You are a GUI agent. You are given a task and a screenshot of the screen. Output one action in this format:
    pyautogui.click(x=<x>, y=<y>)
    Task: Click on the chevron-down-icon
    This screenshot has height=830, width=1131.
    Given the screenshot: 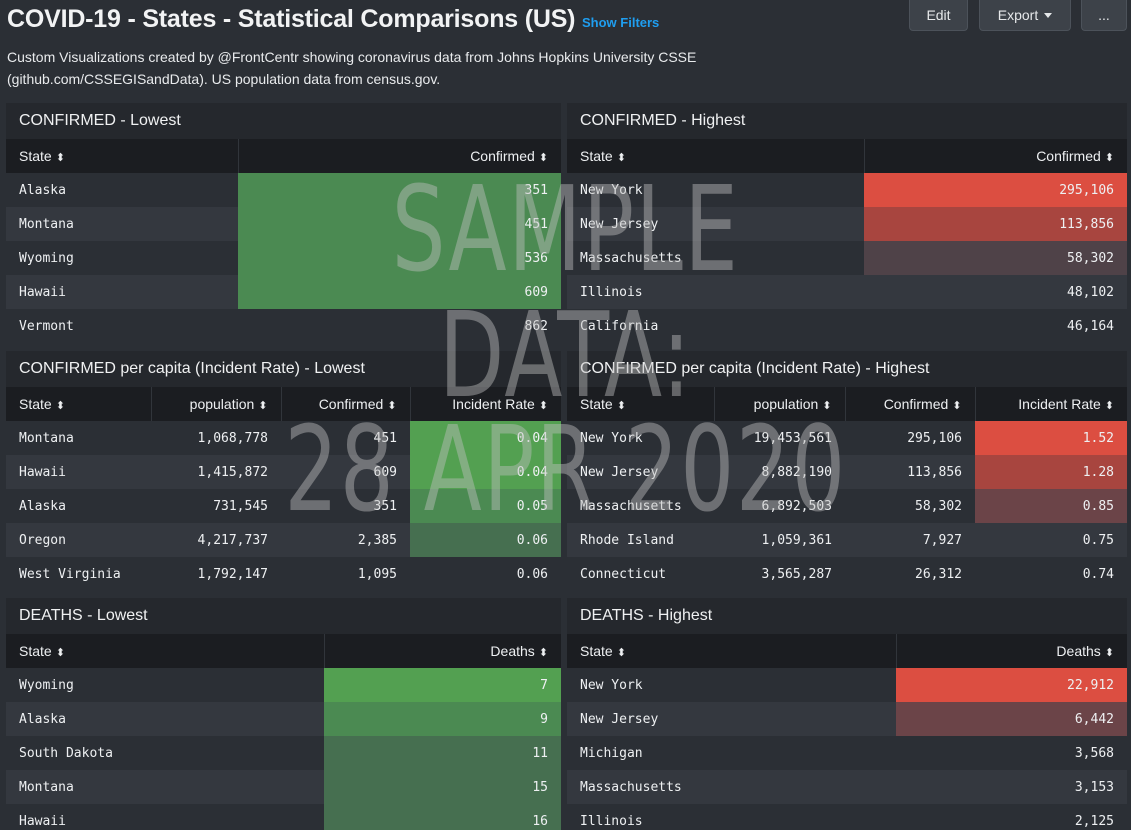 What is the action you would take?
    pyautogui.click(x=1048, y=15)
    